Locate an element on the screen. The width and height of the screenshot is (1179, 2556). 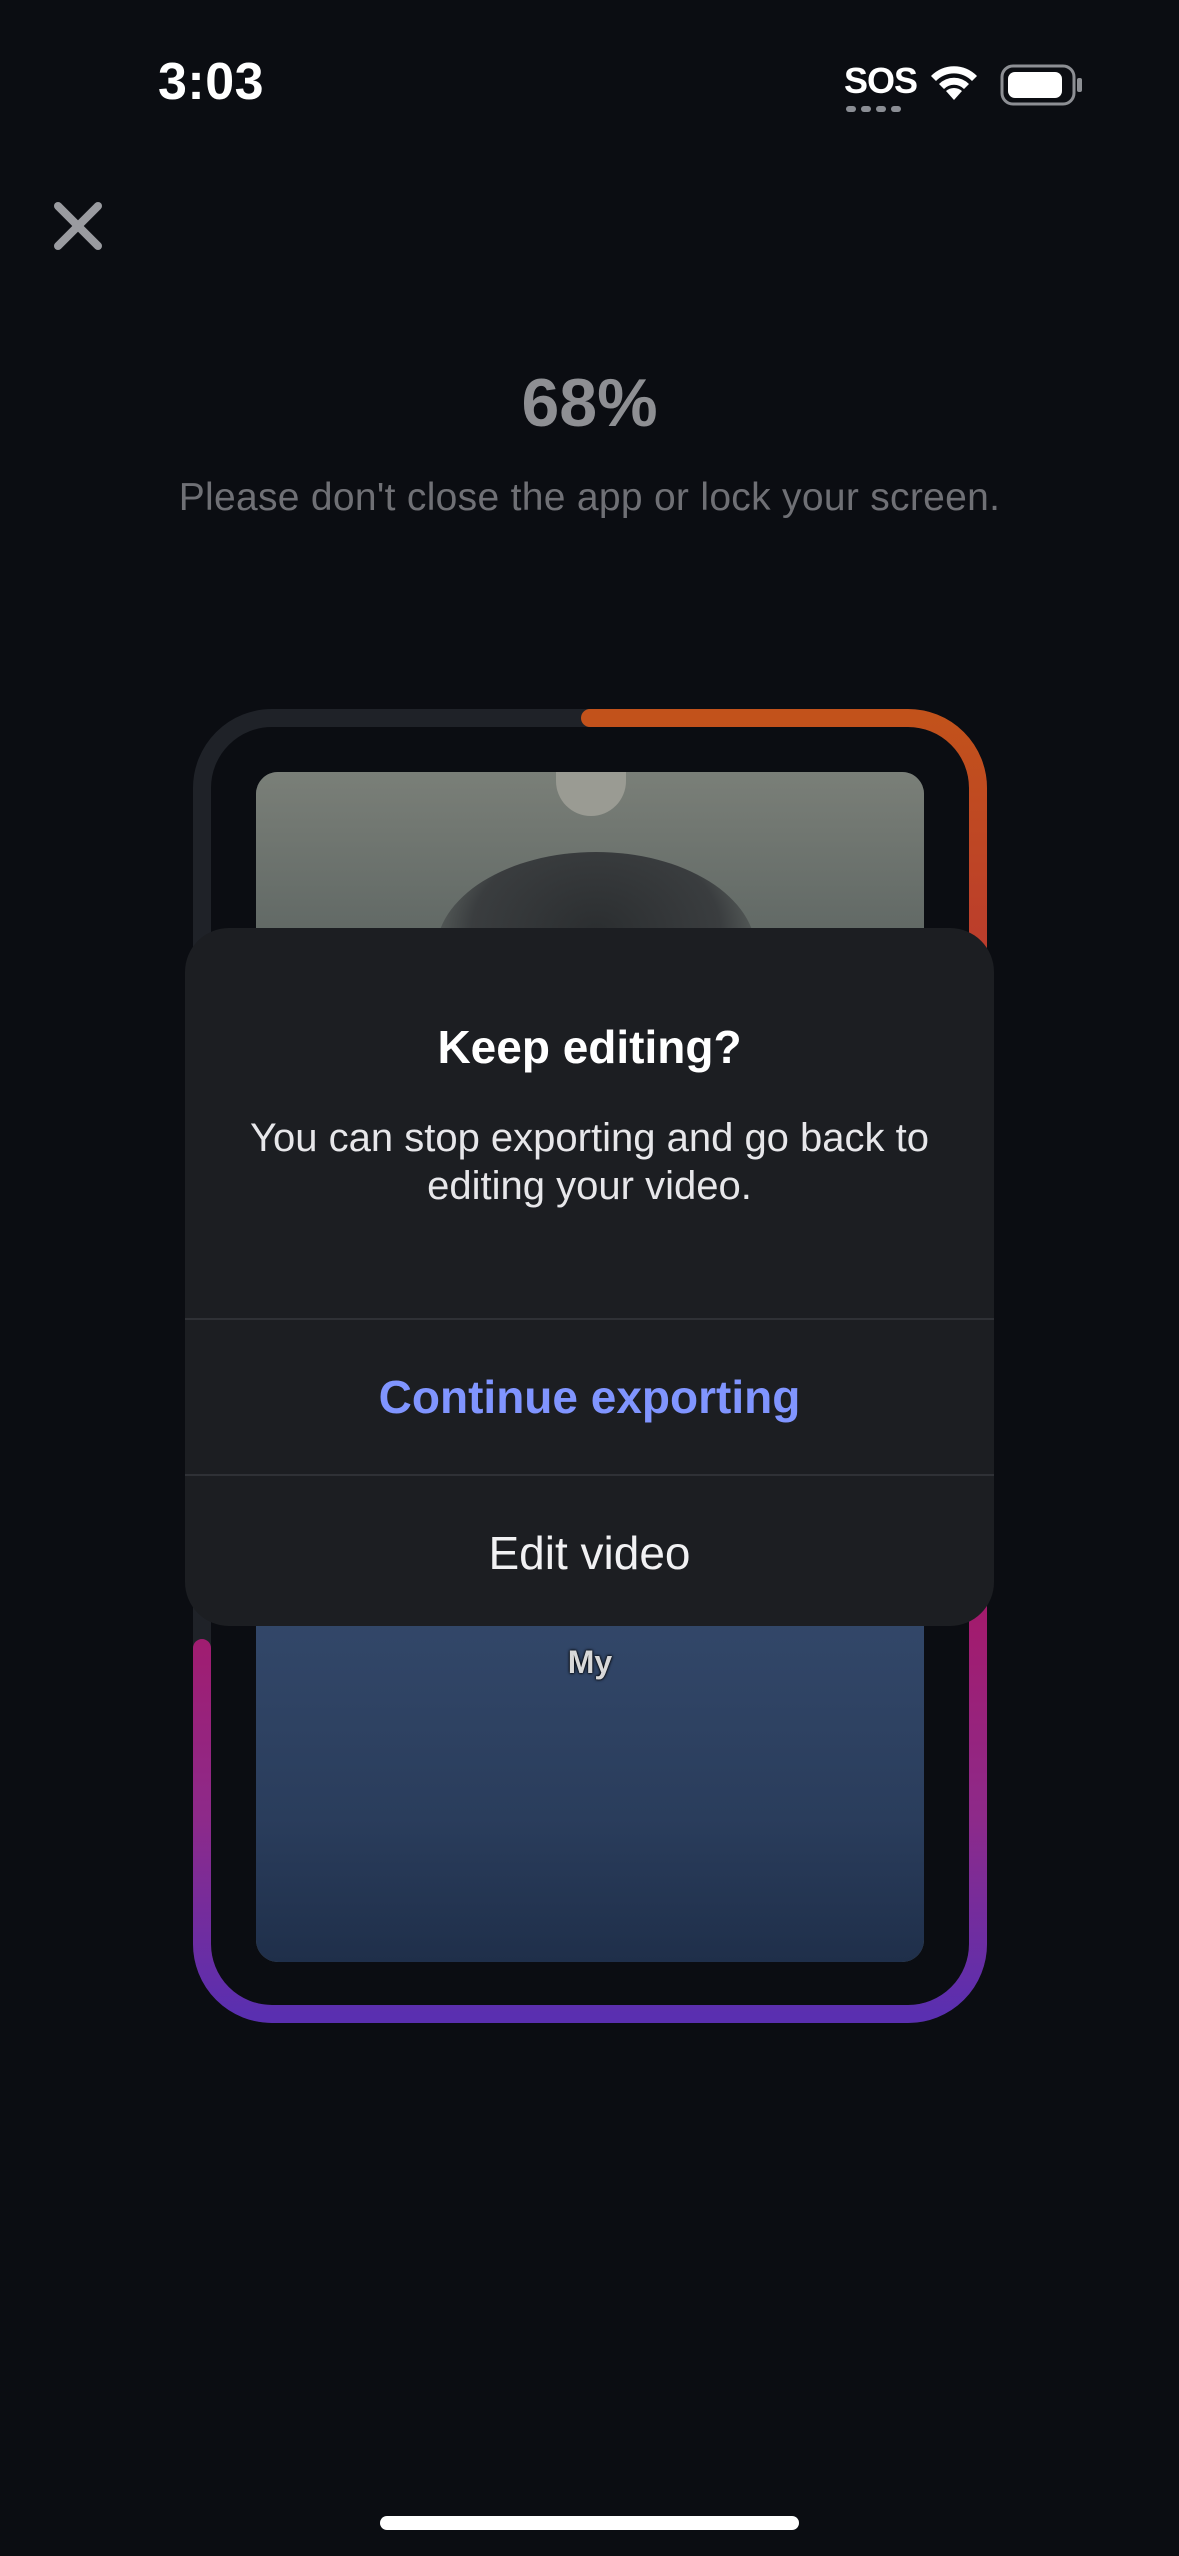
export-progress-percent: 68% is located at coordinates (589, 403).